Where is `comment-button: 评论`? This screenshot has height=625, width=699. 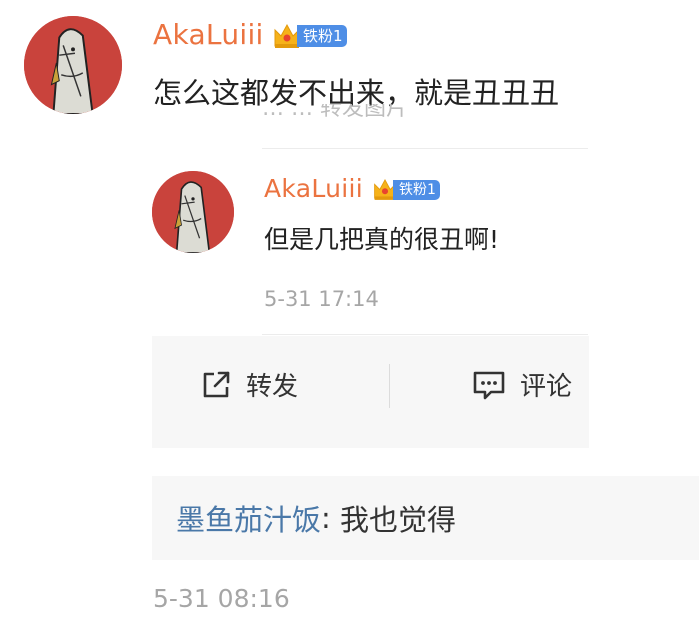 comment-button: 评论 is located at coordinates (522, 384).